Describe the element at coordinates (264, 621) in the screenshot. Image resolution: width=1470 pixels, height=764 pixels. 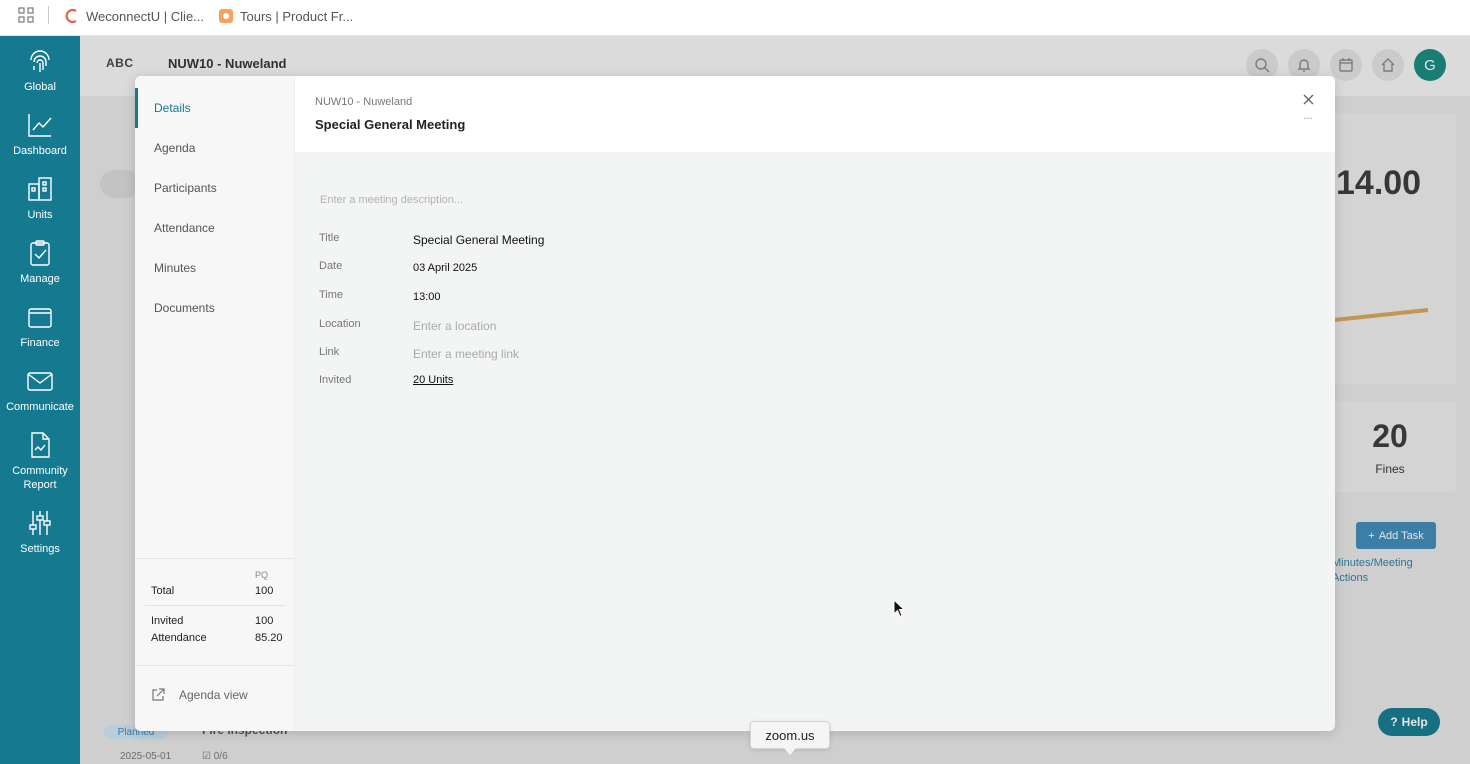
I see `invited-value: 100` at that location.